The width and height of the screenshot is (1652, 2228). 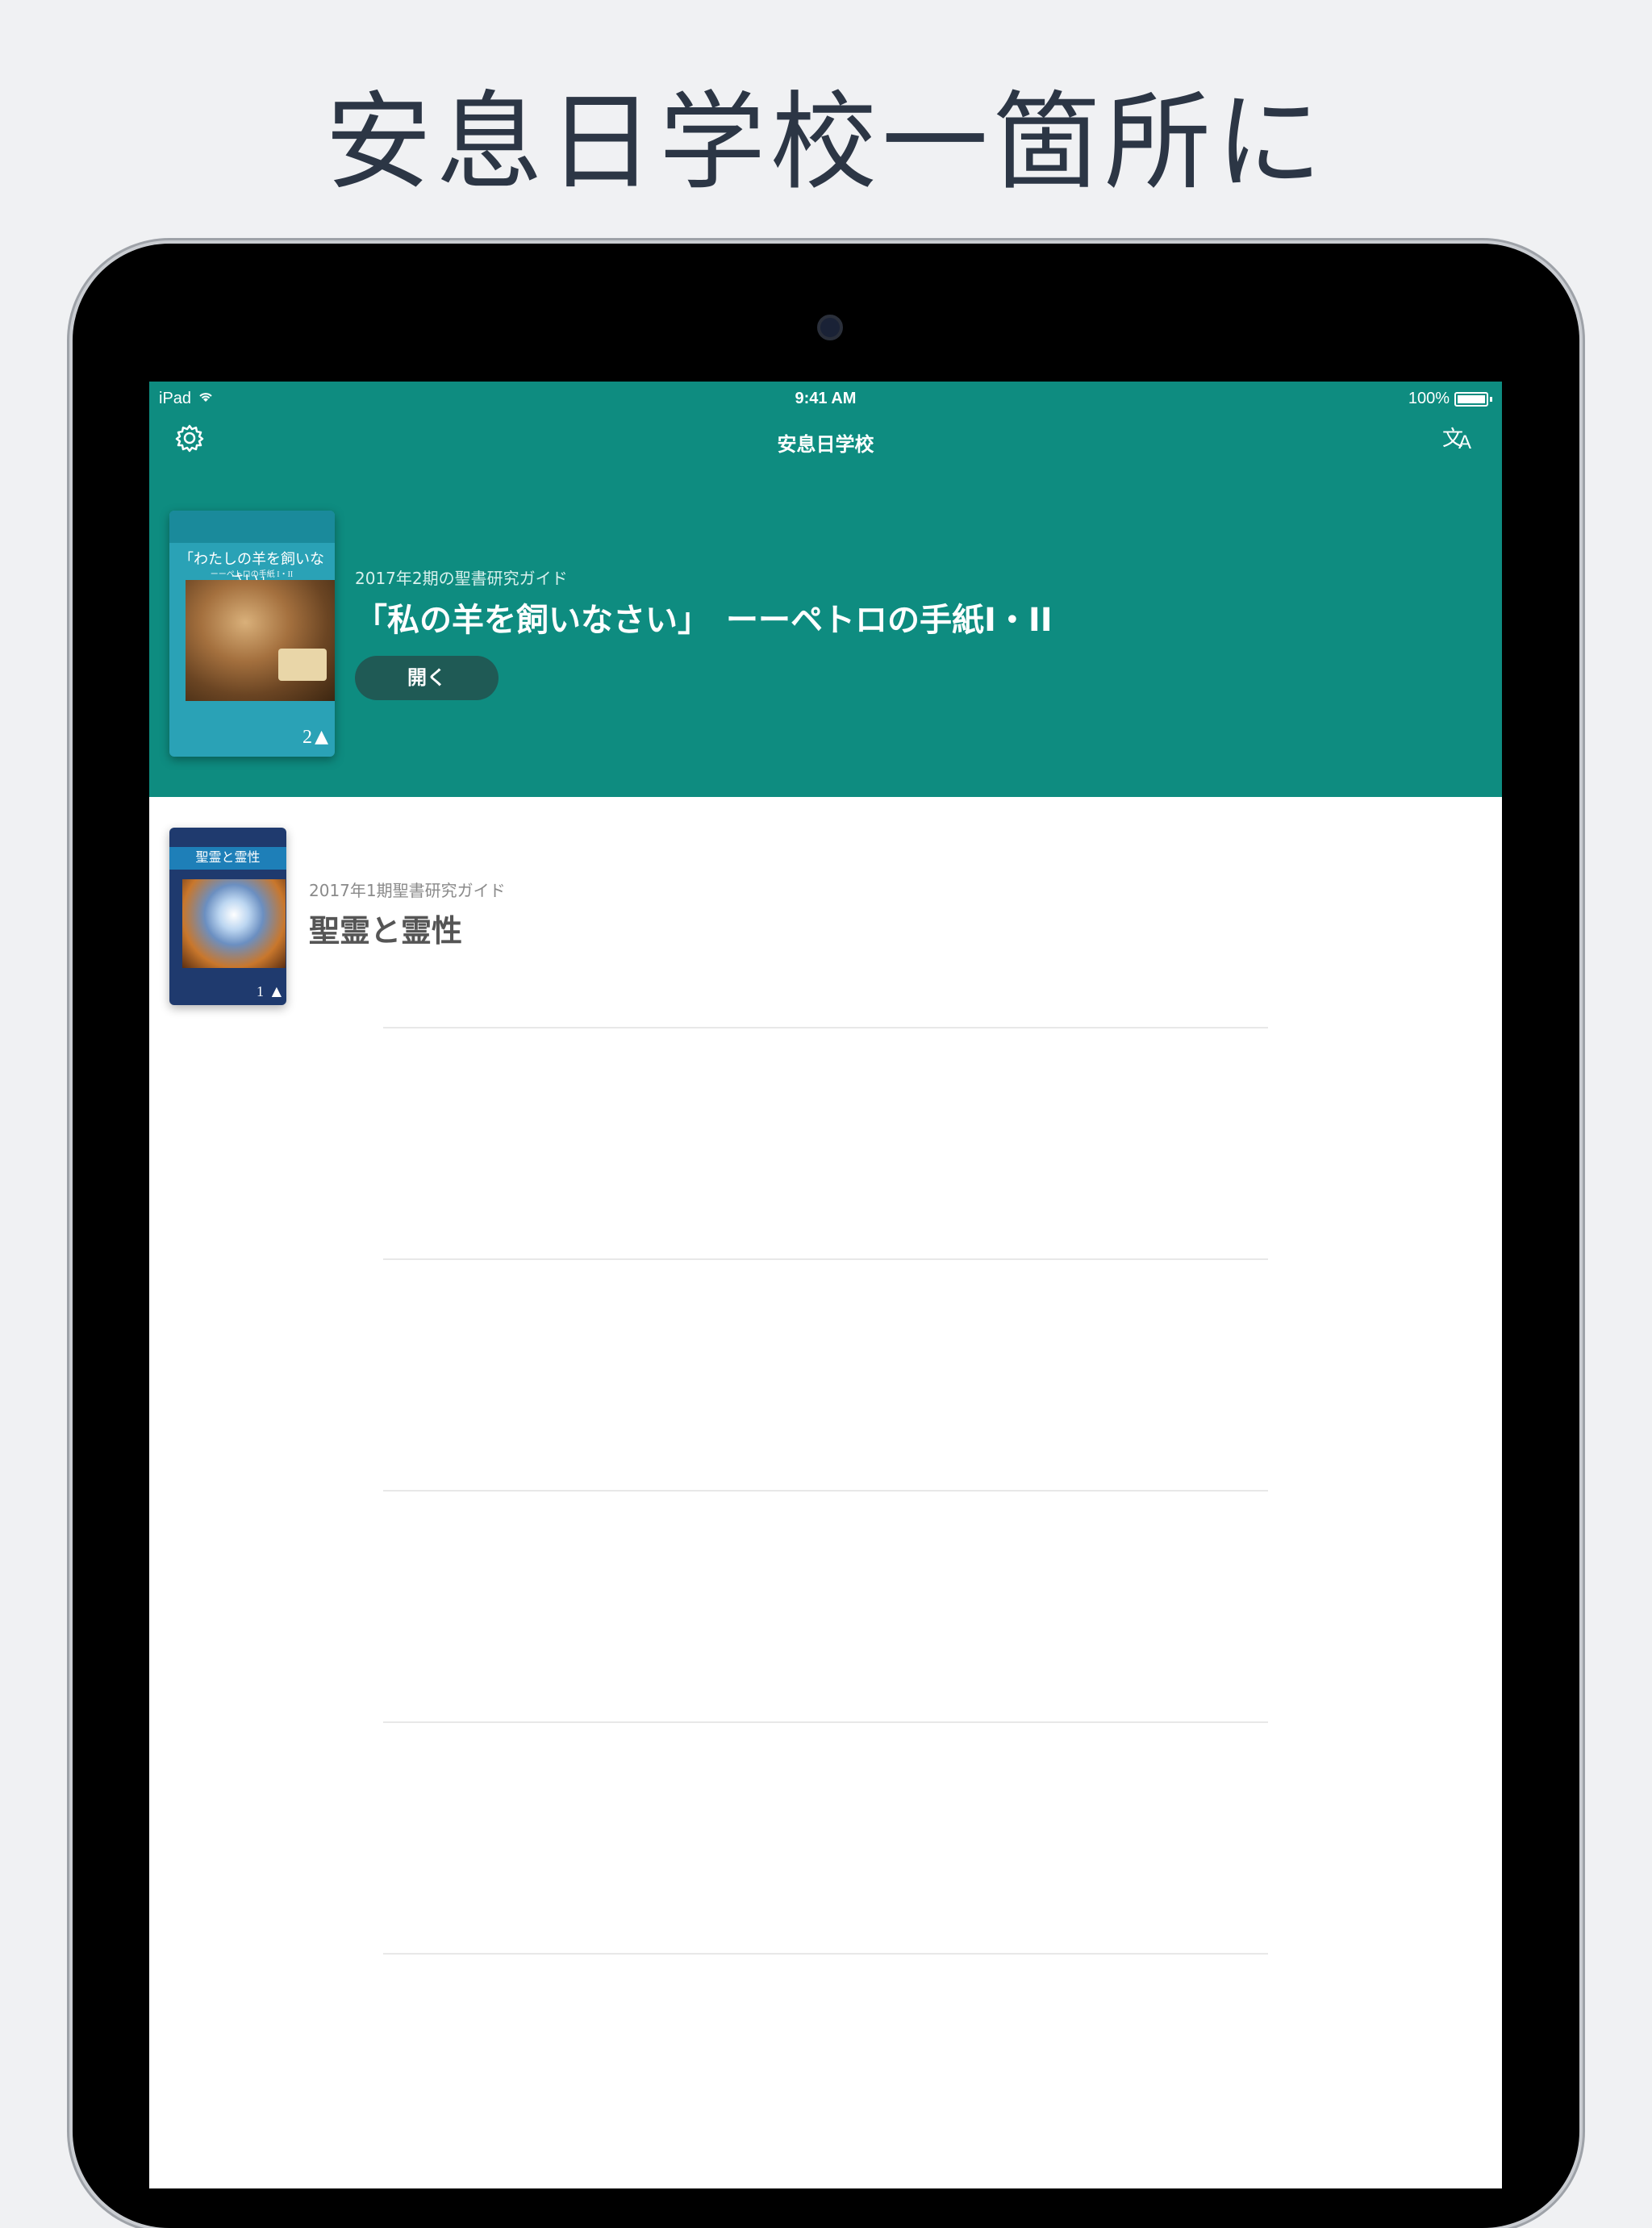 I want to click on featured-text: 2017年2期の聖書研究ガイド 「私の羊を飼いなさい」 ーーペトロの手紙I・II, so click(x=704, y=602).